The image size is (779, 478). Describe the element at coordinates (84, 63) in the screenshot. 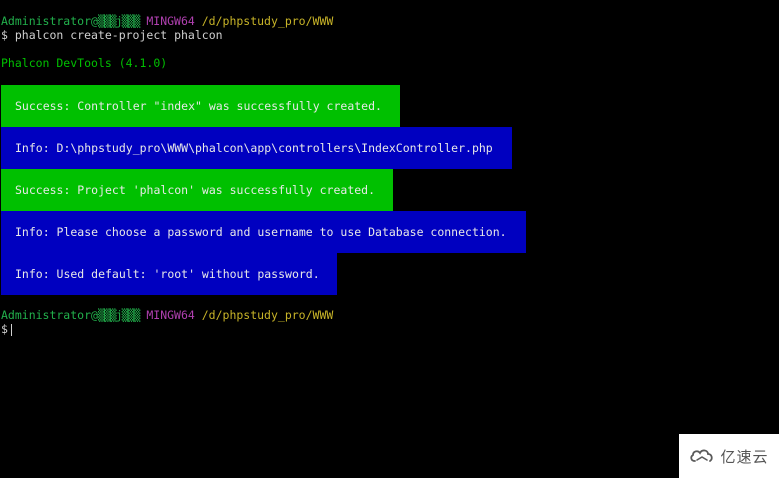

I see `tool-version: Phalcon DevTools (4.1.0)` at that location.